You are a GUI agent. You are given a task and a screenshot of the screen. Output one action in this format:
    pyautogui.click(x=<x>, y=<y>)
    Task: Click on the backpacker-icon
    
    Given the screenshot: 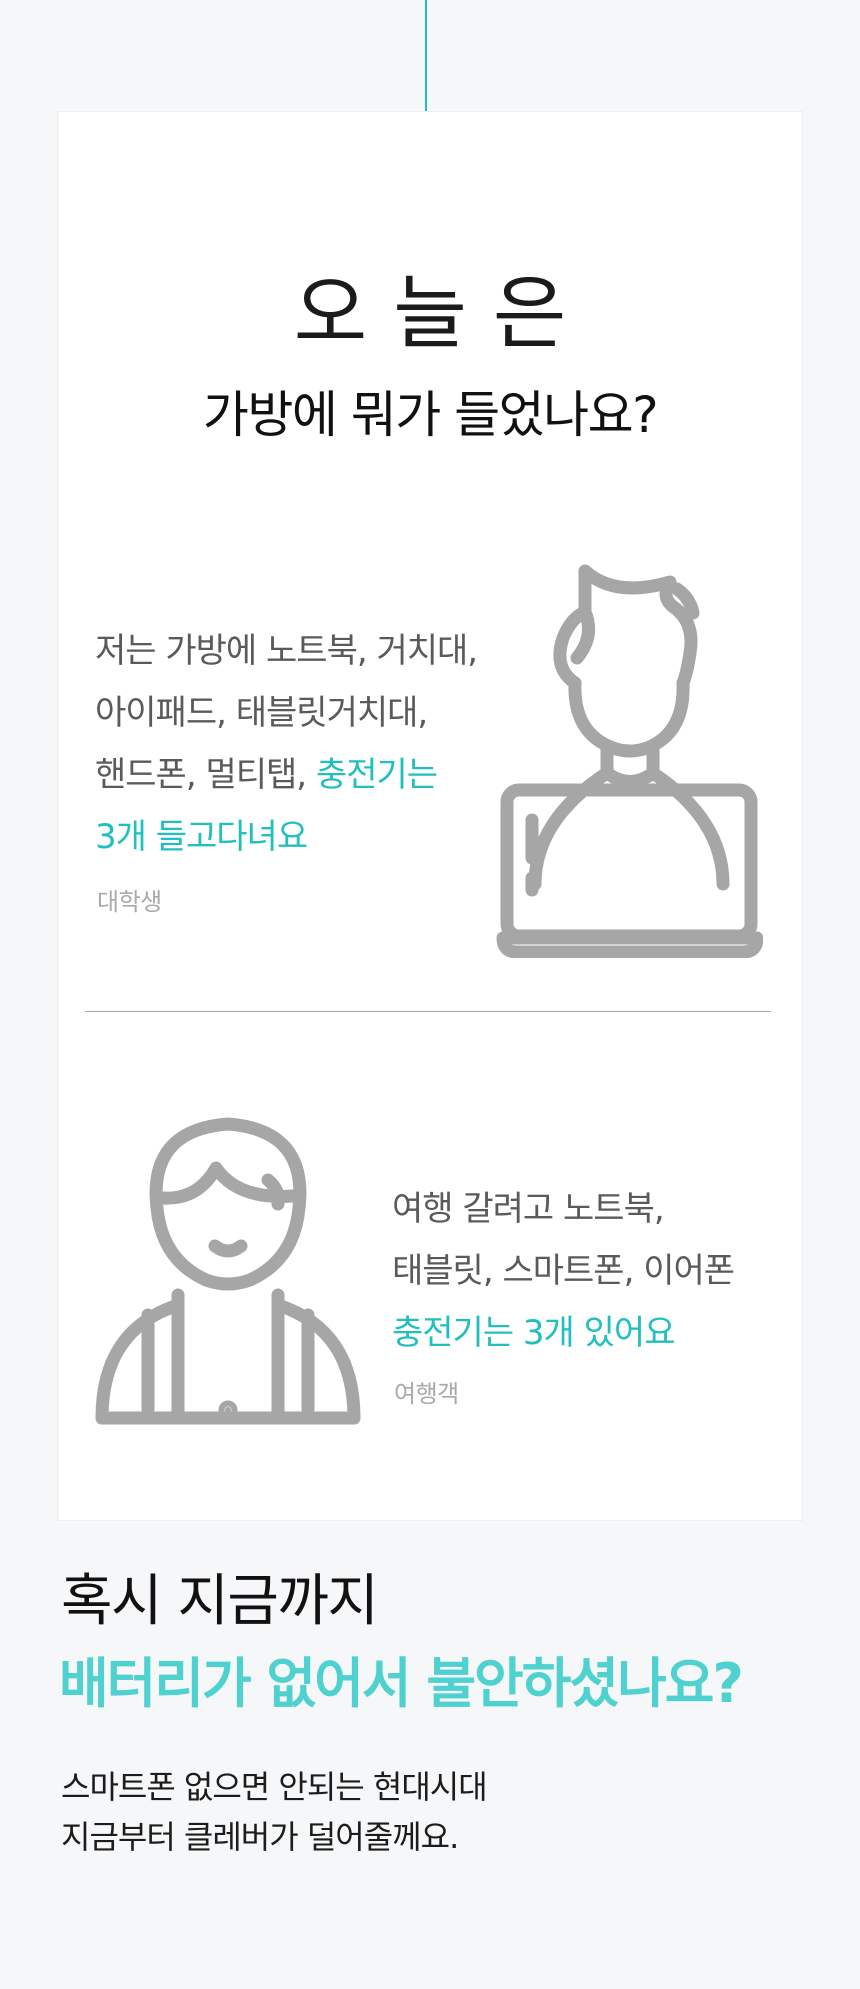 What is the action you would take?
    pyautogui.click(x=228, y=1271)
    